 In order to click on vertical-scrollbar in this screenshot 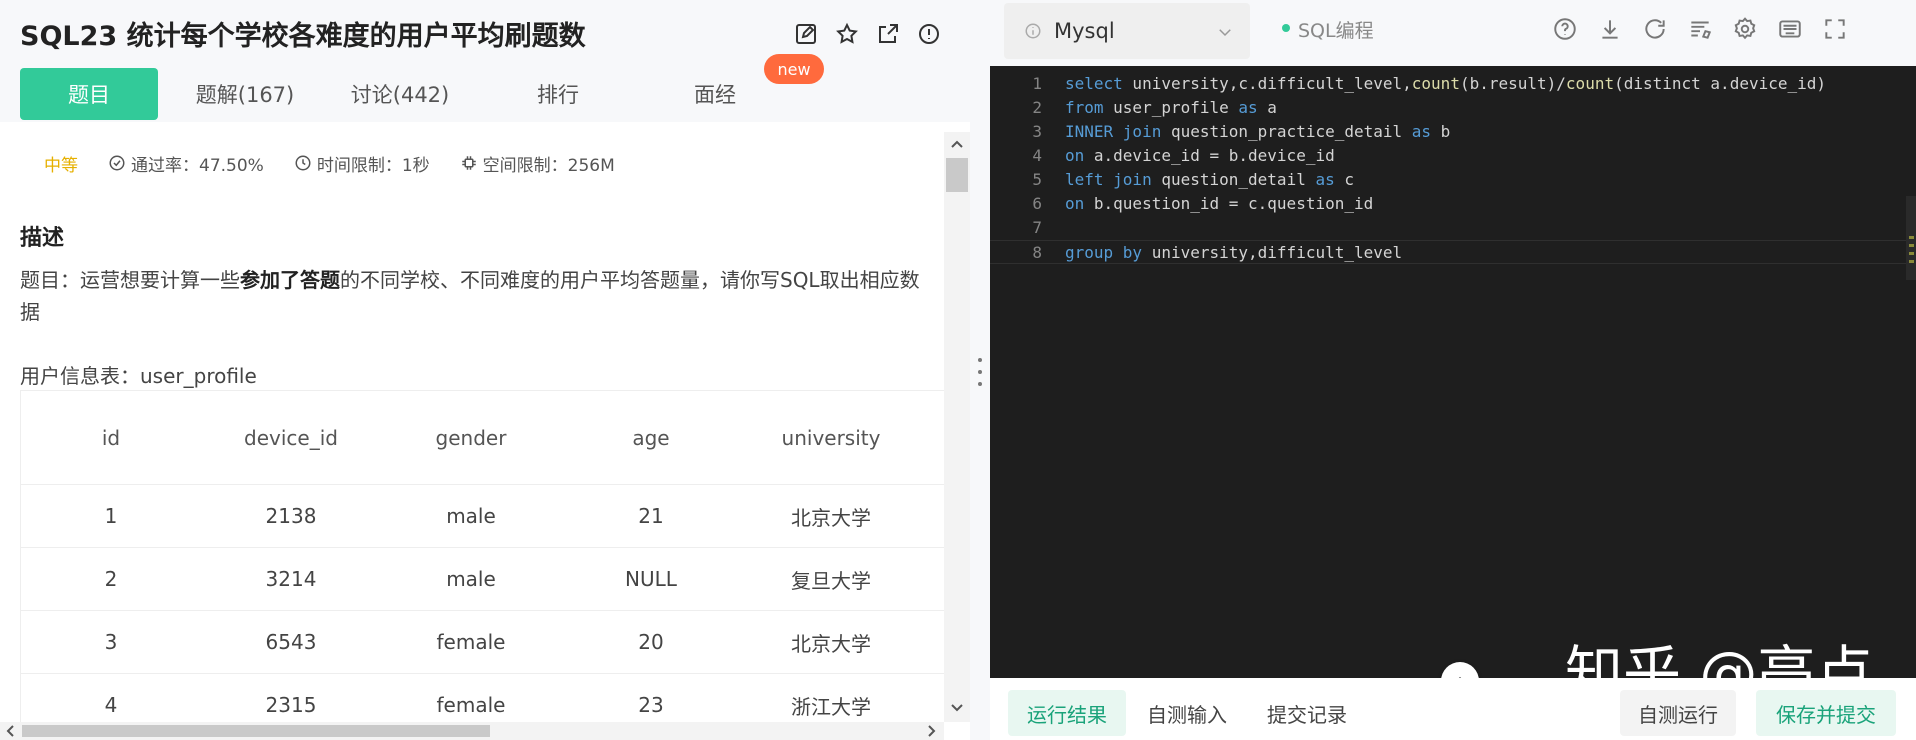, I will do `click(957, 427)`.